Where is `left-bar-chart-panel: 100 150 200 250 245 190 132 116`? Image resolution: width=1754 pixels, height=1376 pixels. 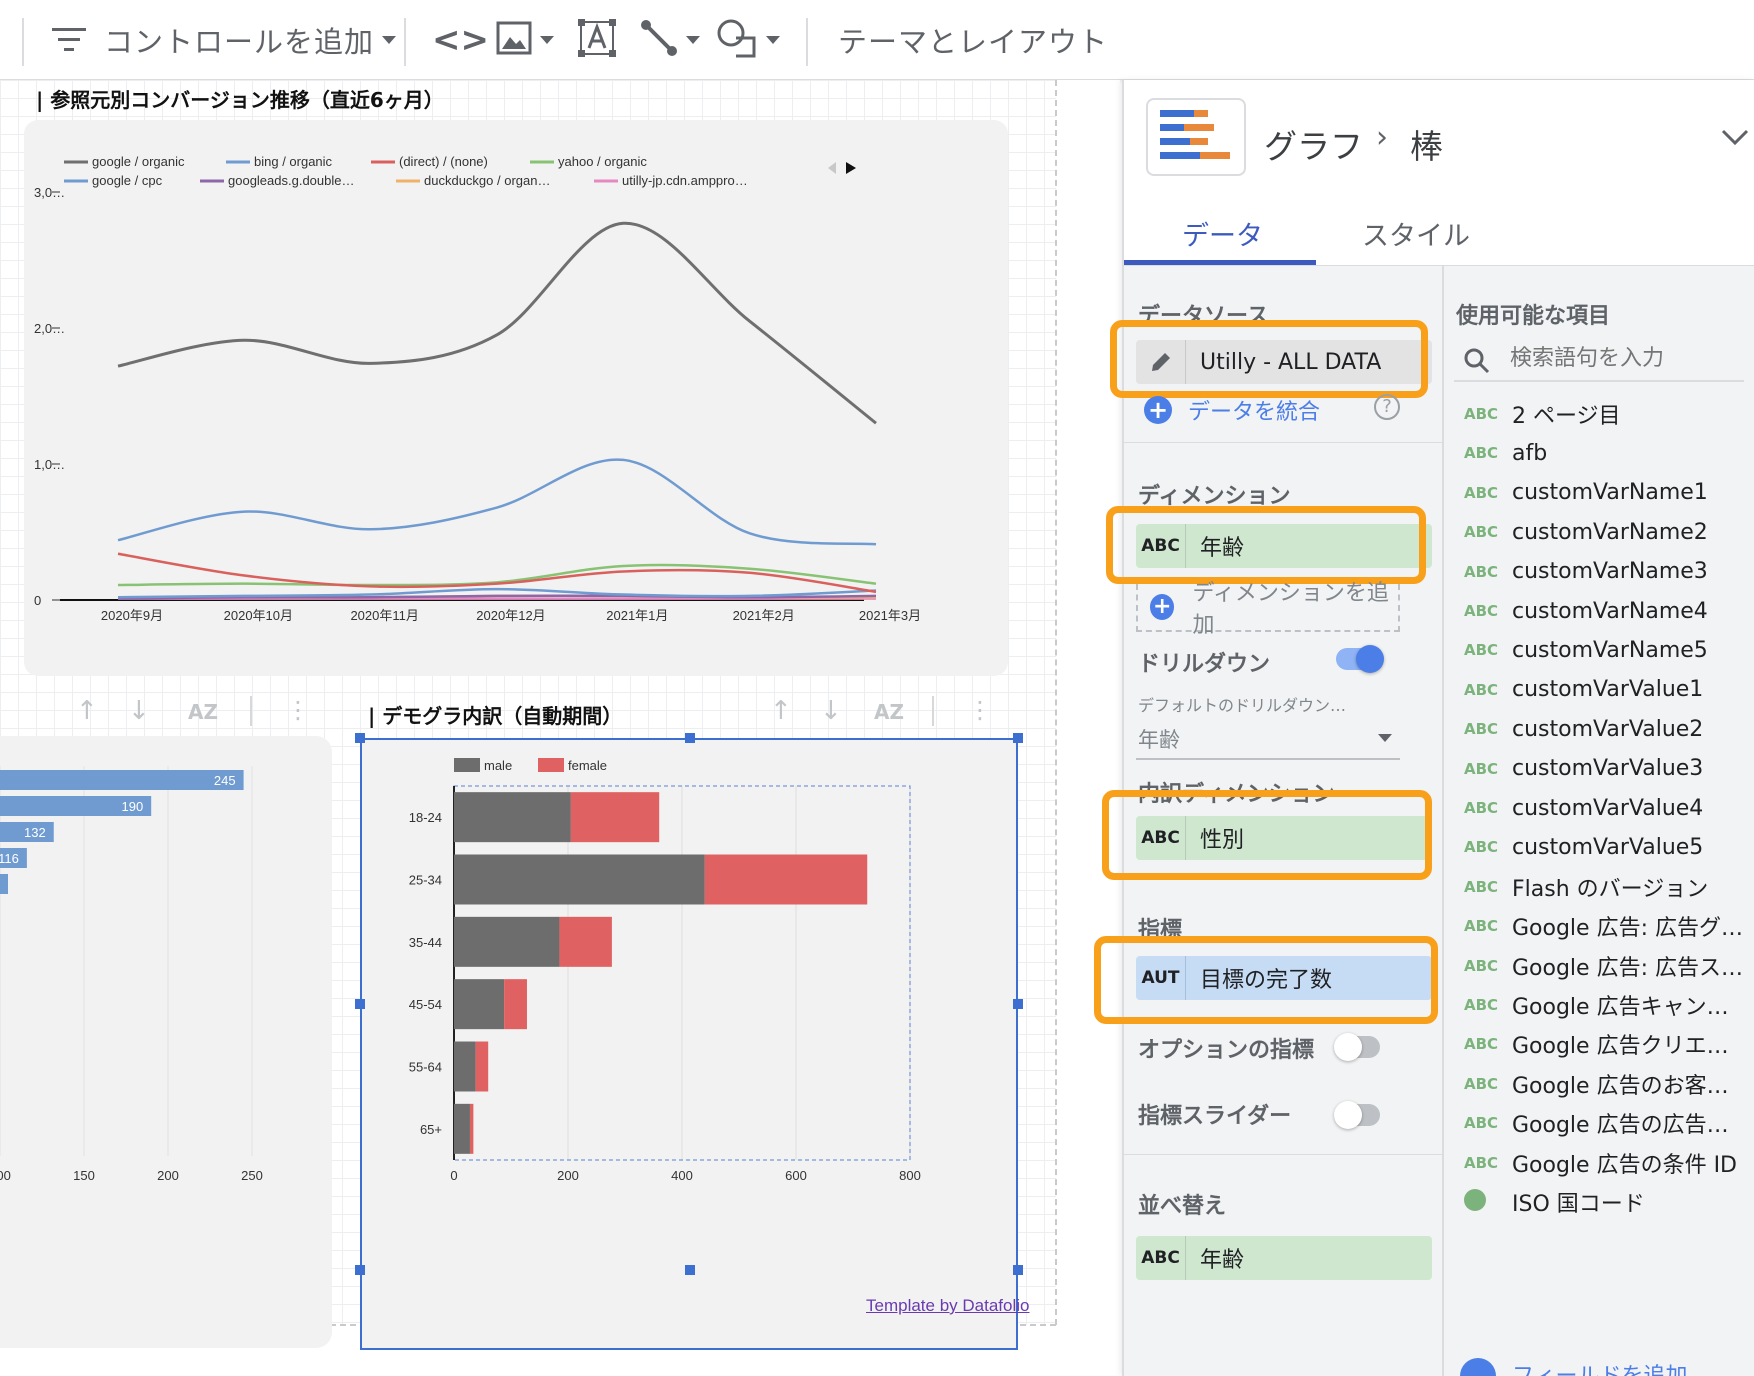
left-bar-chart-panel: 100 150 200 250 245 190 132 116 is located at coordinates (166, 1042).